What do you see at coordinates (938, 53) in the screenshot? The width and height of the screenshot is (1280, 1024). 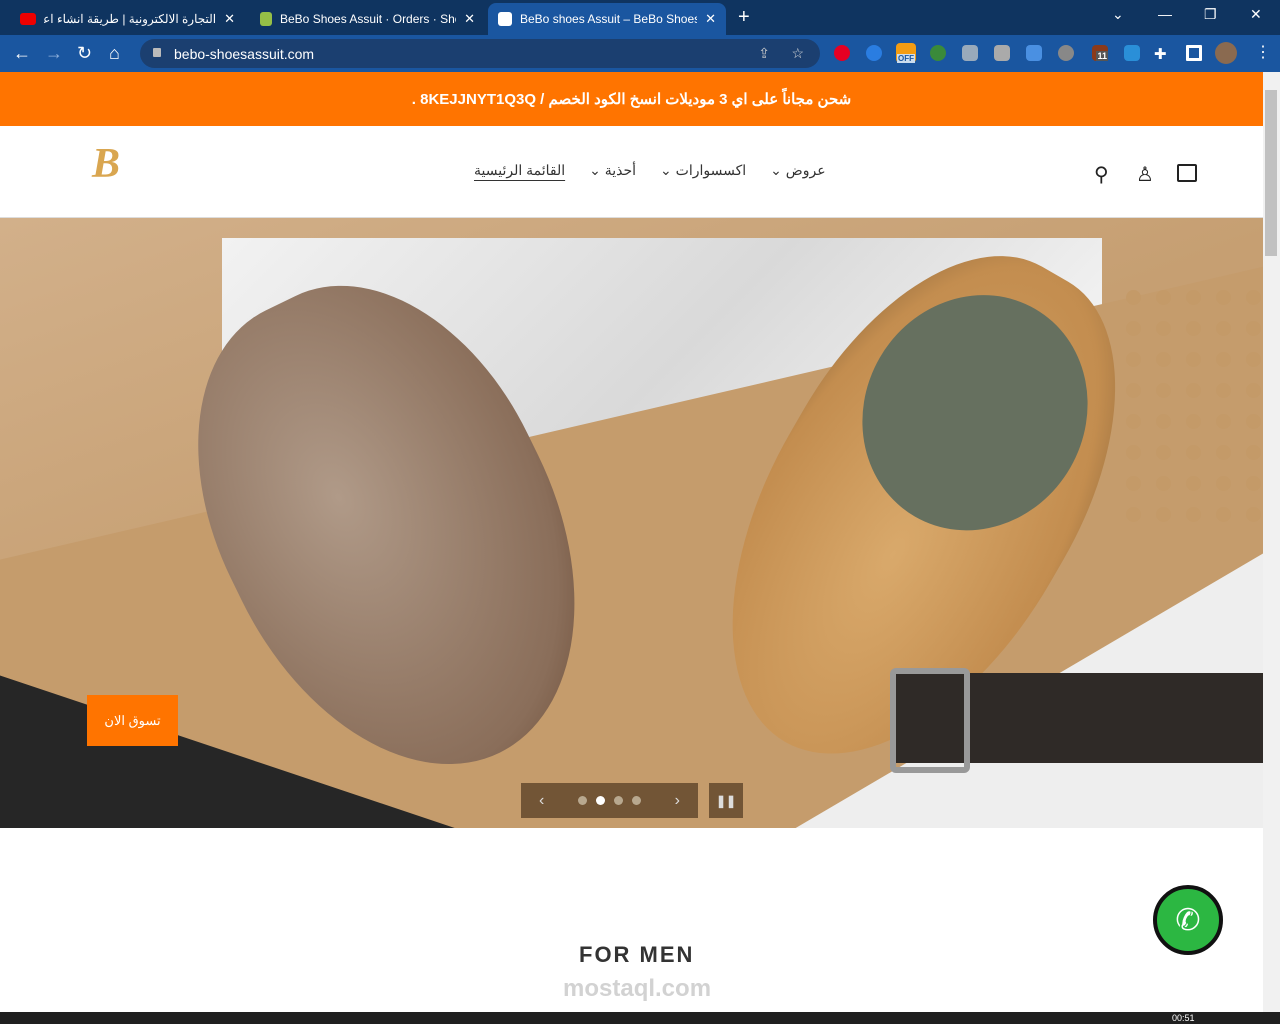 I see `globe-extension-icon` at bounding box center [938, 53].